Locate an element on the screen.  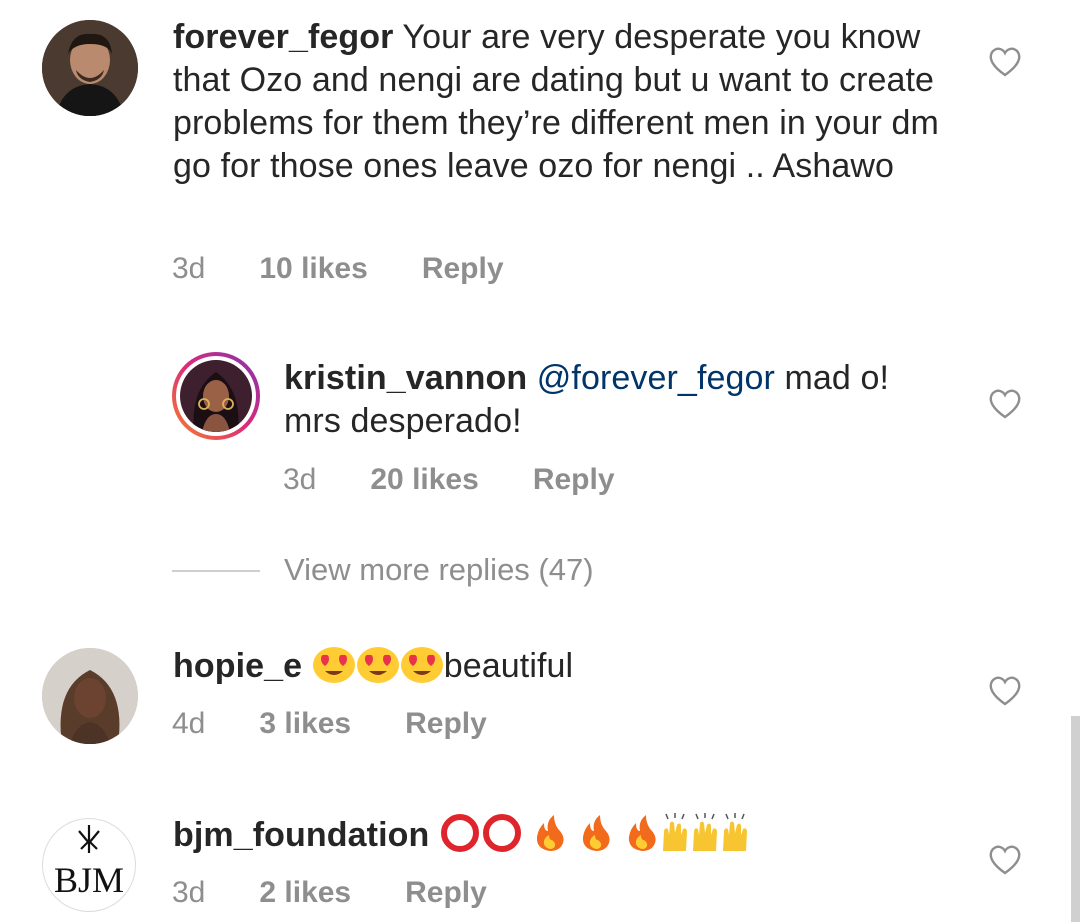
view-more-divider is located at coordinates (216, 571).